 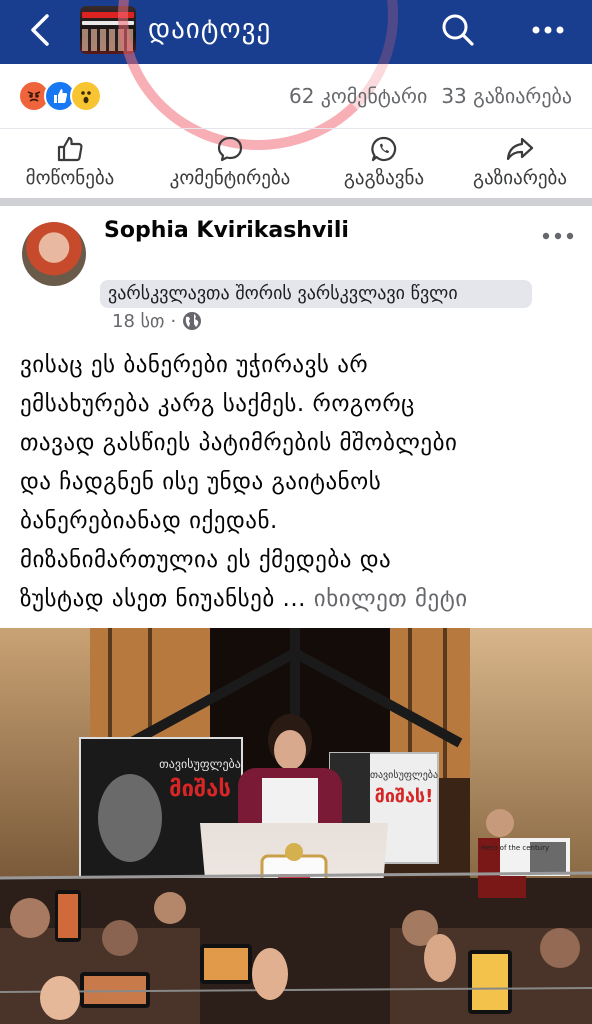 I want to click on like-button: მოწონება, so click(x=70, y=163).